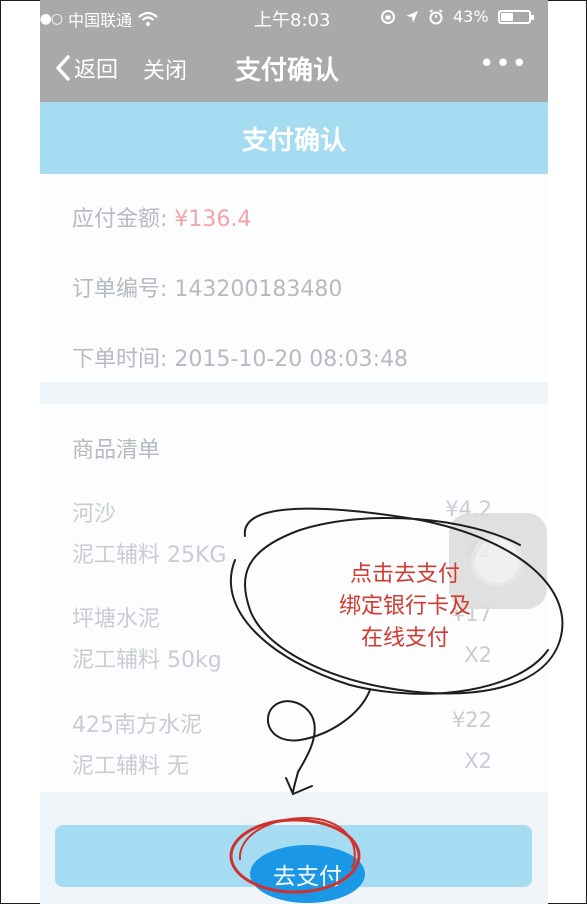 Image resolution: width=587 pixels, height=904 pixels. Describe the element at coordinates (404, 638) in the screenshot. I see `annotation-line: 在线支付` at that location.